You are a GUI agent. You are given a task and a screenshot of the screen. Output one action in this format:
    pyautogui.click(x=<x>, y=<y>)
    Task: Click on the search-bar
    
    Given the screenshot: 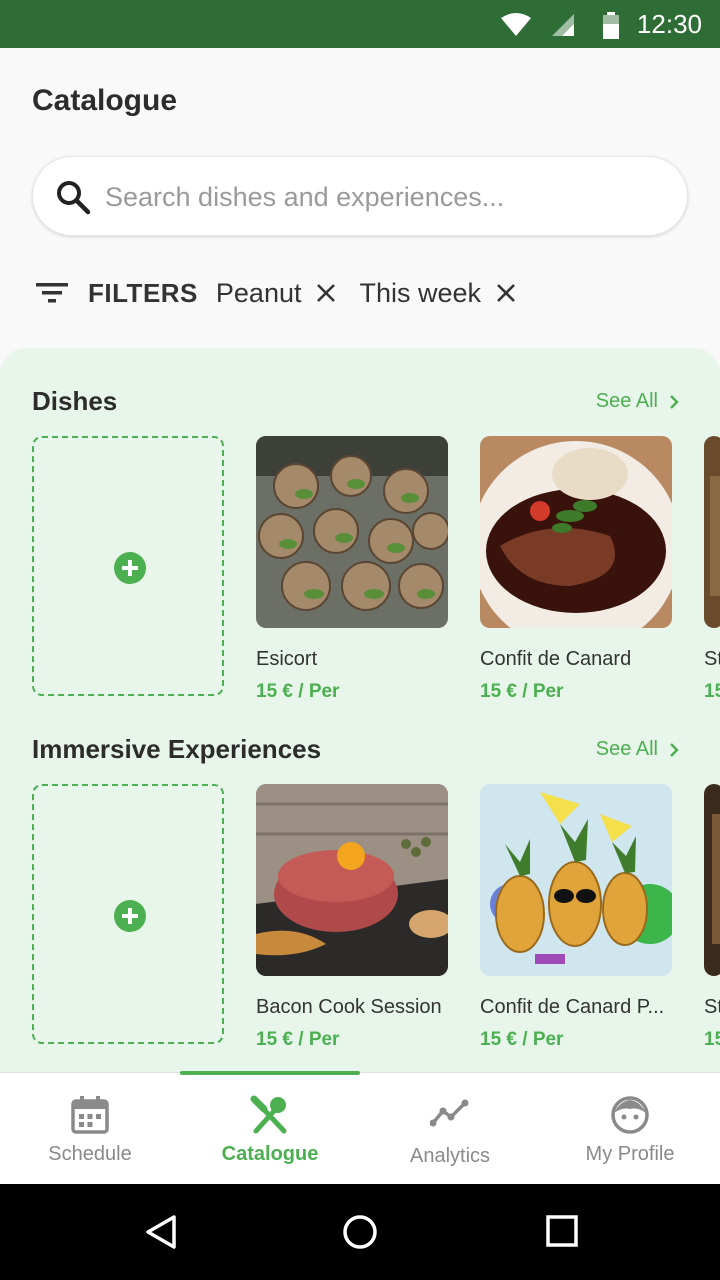 What is the action you would take?
    pyautogui.click(x=360, y=196)
    